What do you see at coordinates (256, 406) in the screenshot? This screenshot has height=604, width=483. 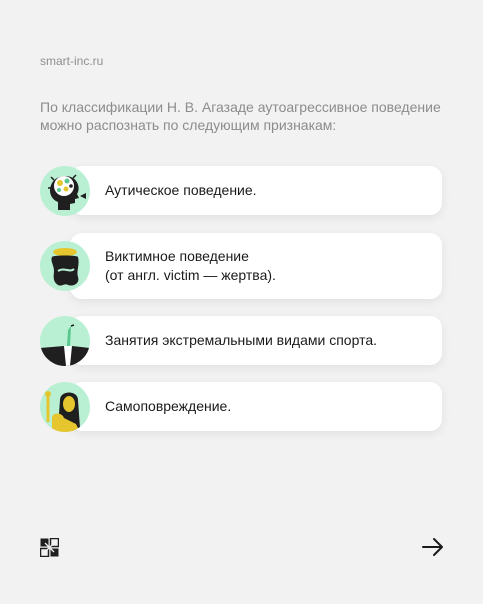 I see `list-item-self-harm: Самоповреждение.` at bounding box center [256, 406].